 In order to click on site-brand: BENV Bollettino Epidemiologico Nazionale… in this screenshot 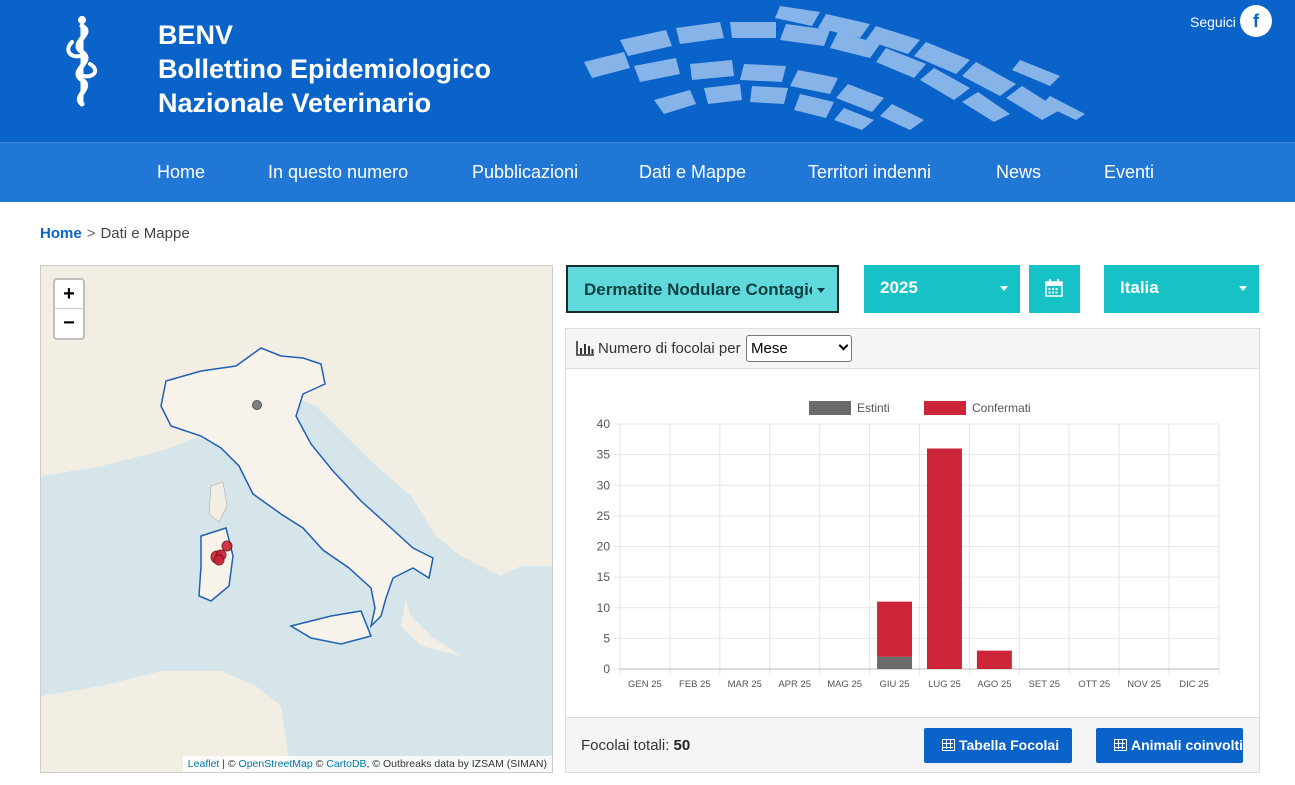, I will do `click(324, 69)`.